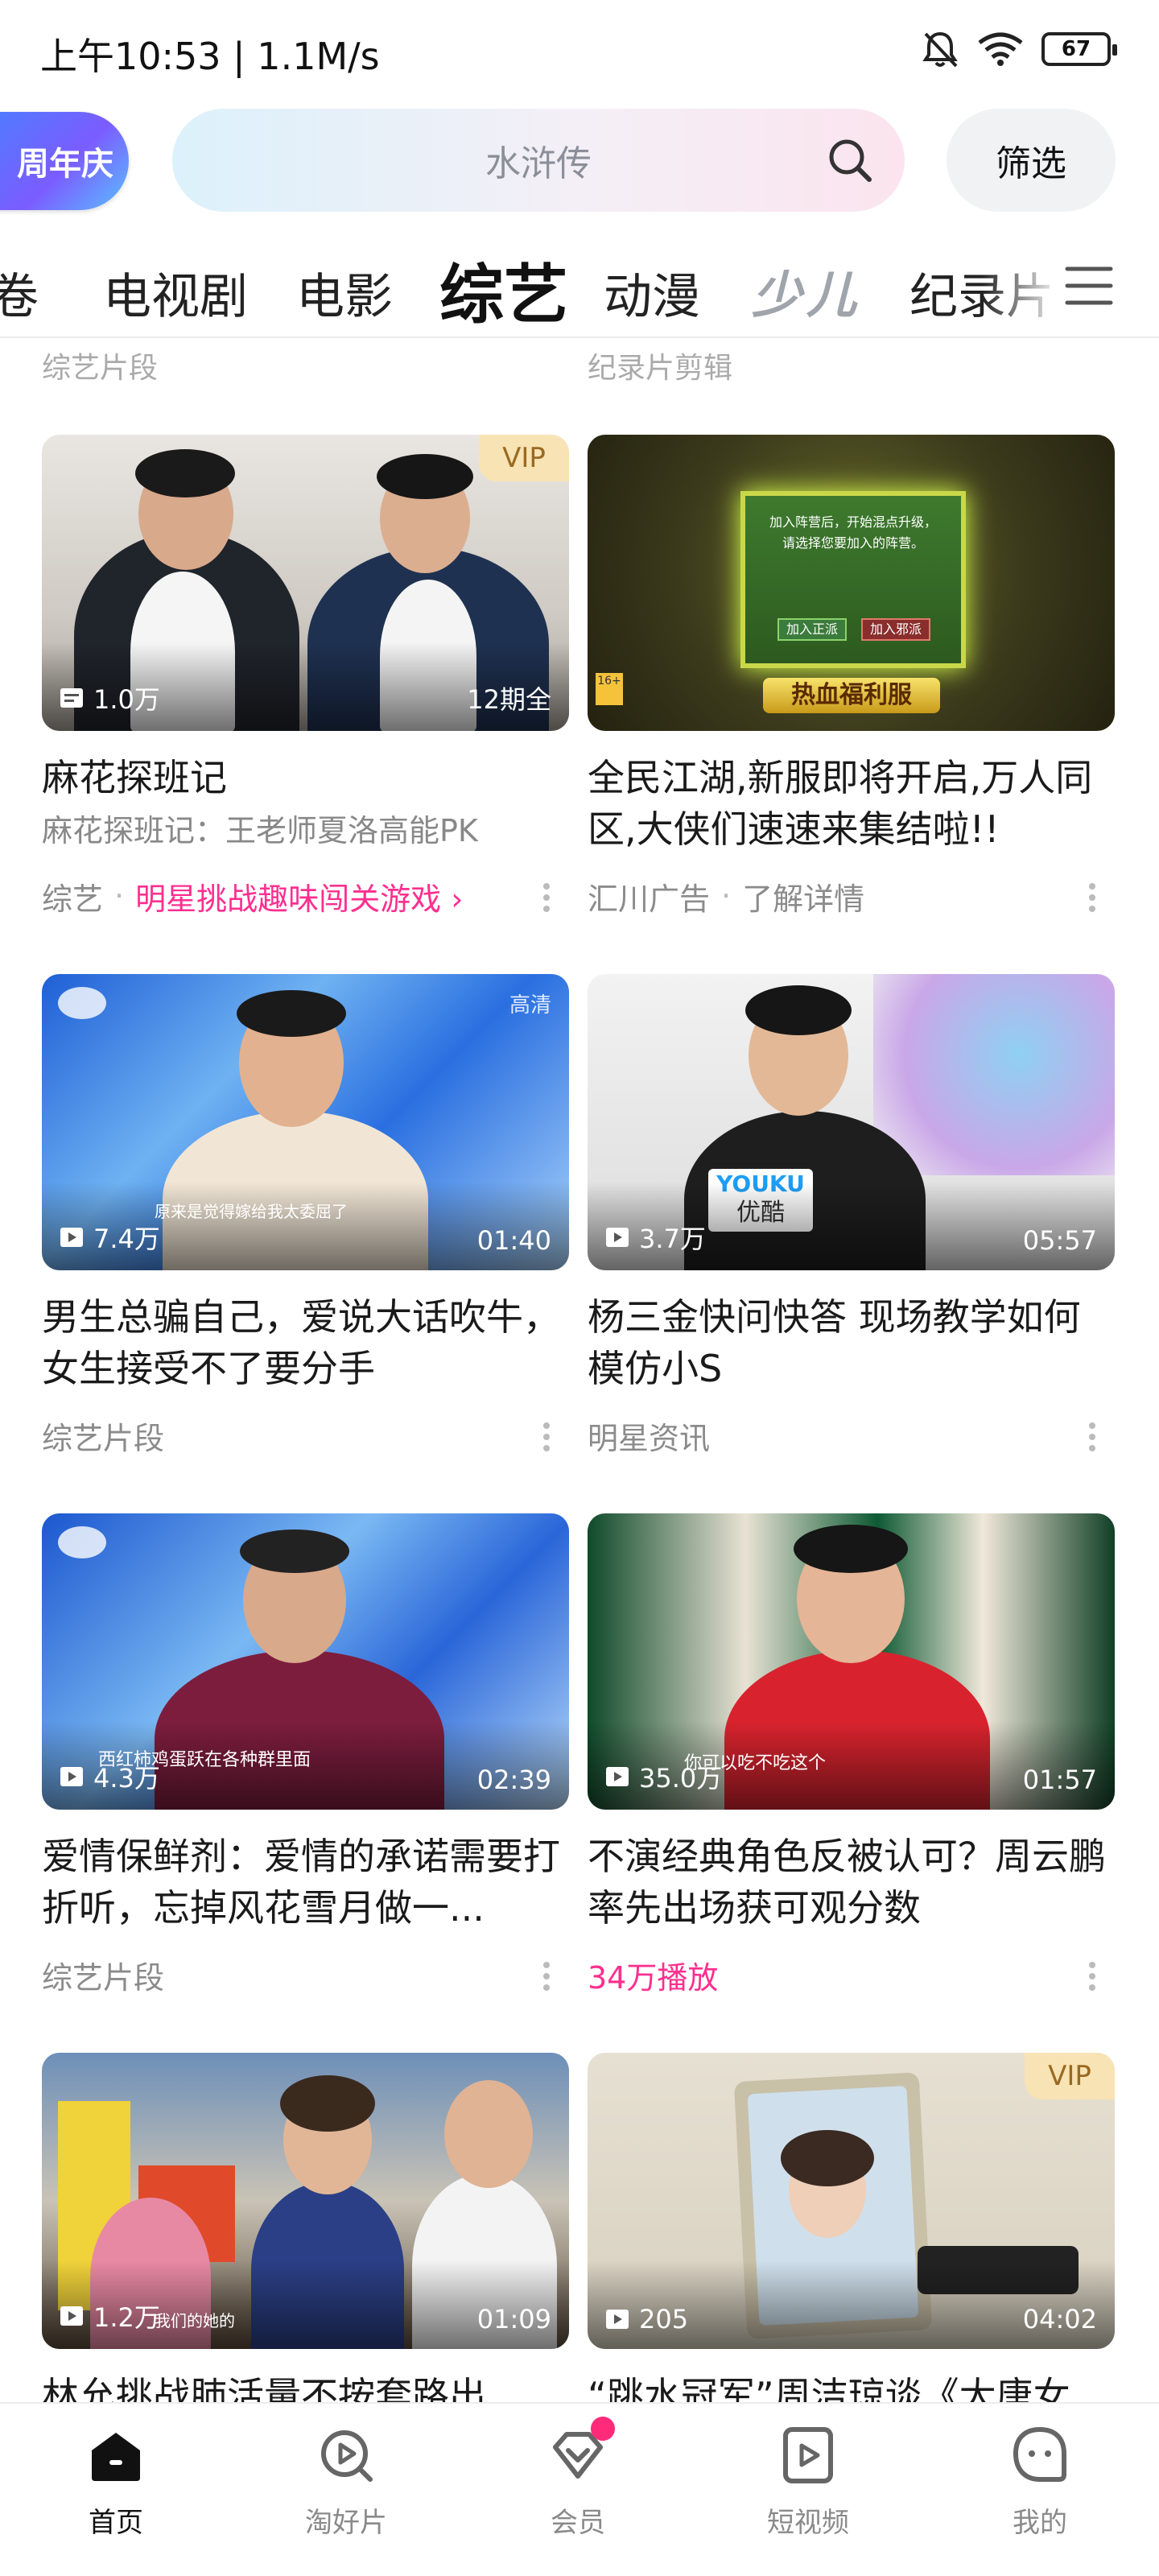 The height and width of the screenshot is (2576, 1159). I want to click on tab-tv-series: 电视剧, so click(175, 293).